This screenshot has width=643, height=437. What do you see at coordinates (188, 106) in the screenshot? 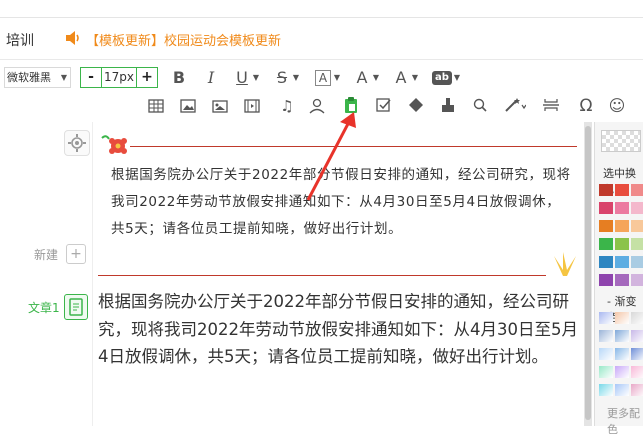
I see `image-icon` at bounding box center [188, 106].